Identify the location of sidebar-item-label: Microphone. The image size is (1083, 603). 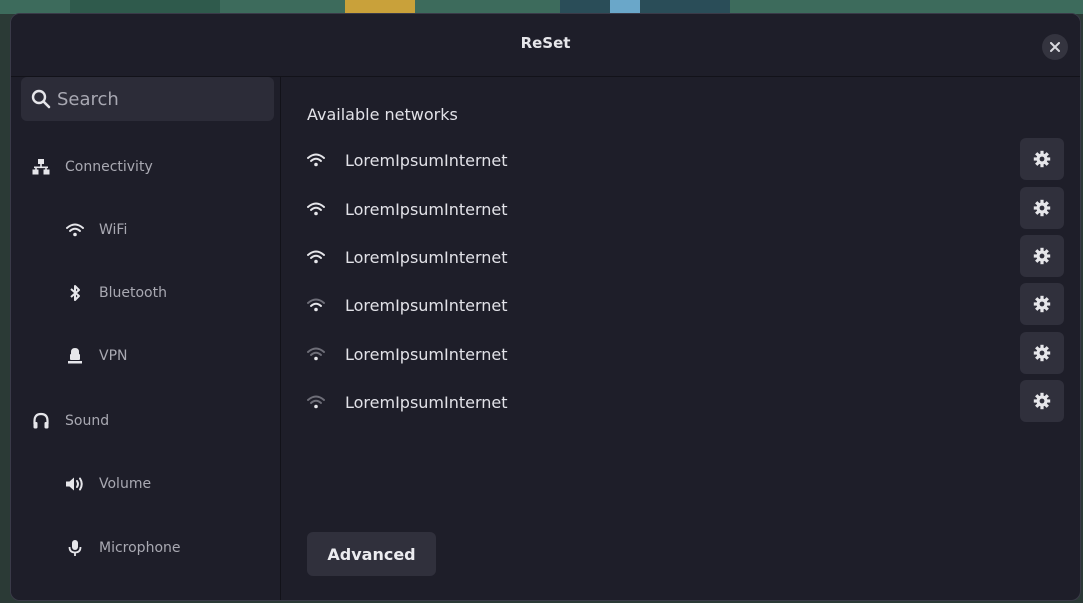
(140, 548).